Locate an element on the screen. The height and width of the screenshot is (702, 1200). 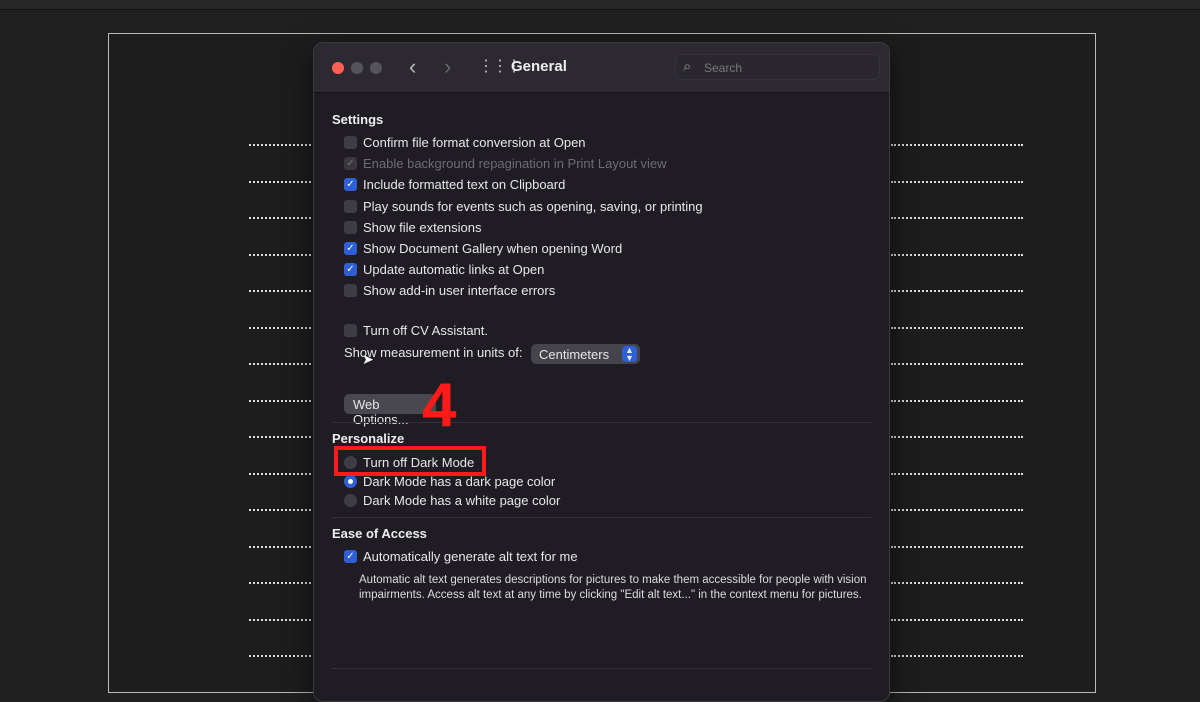
settings-checkbox: Show file extensions is located at coordinates (413, 227).